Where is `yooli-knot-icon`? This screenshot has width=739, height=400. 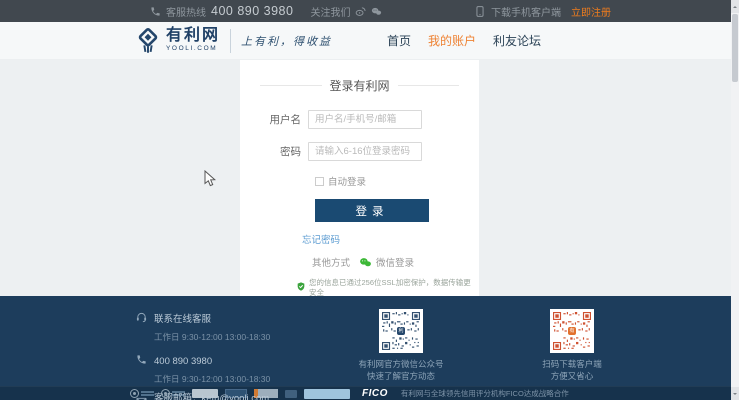 yooli-knot-icon is located at coordinates (148, 40).